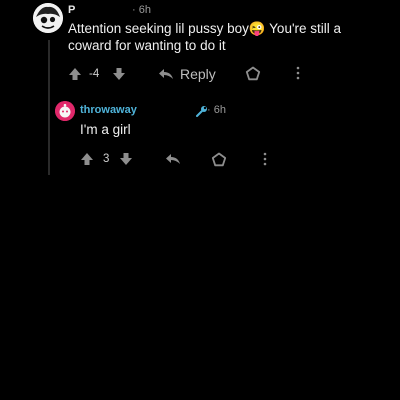 This screenshot has height=400, width=400. What do you see at coordinates (141, 10) in the screenshot?
I see `comment-timestamp: · 6h` at bounding box center [141, 10].